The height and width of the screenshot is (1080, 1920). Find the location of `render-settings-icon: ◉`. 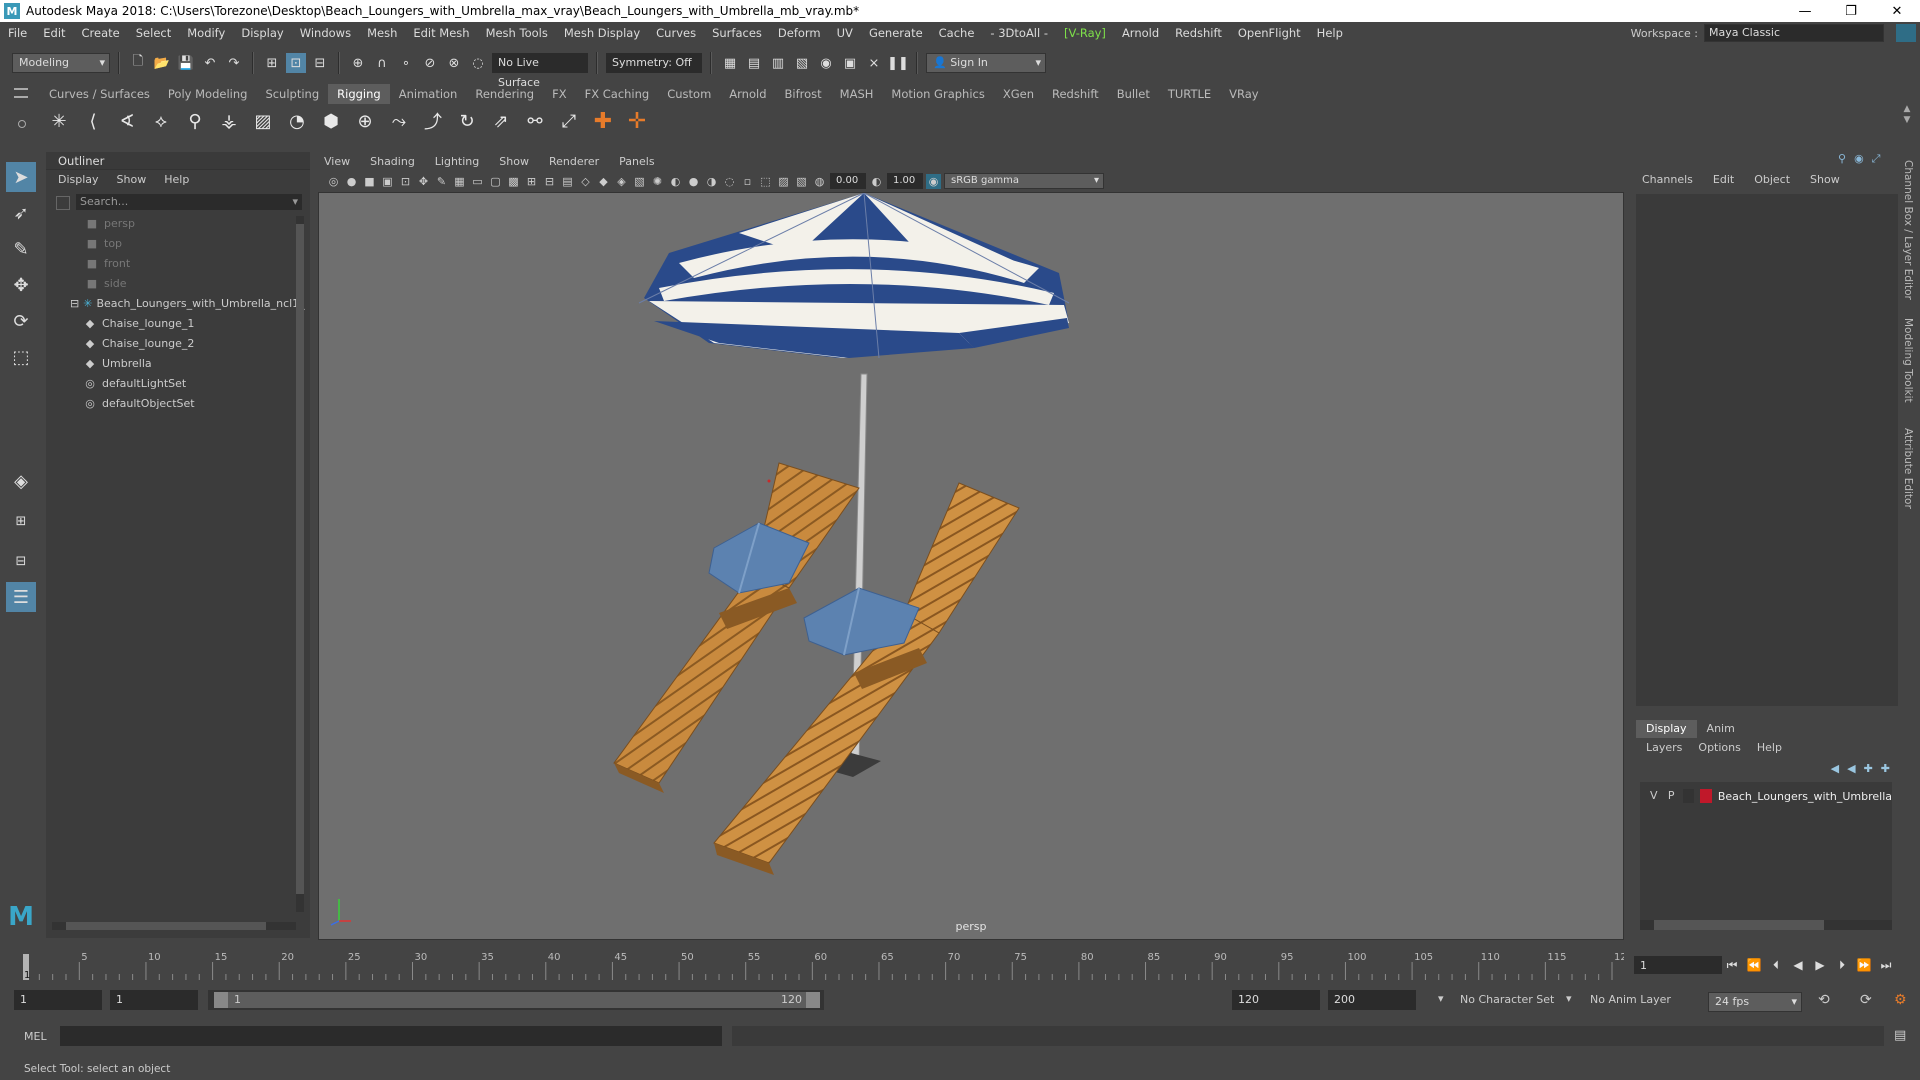

render-settings-icon: ◉ is located at coordinates (826, 63).